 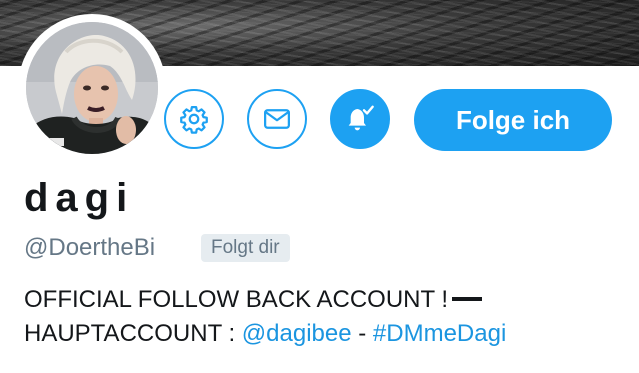 I want to click on message-button, so click(x=277, y=119).